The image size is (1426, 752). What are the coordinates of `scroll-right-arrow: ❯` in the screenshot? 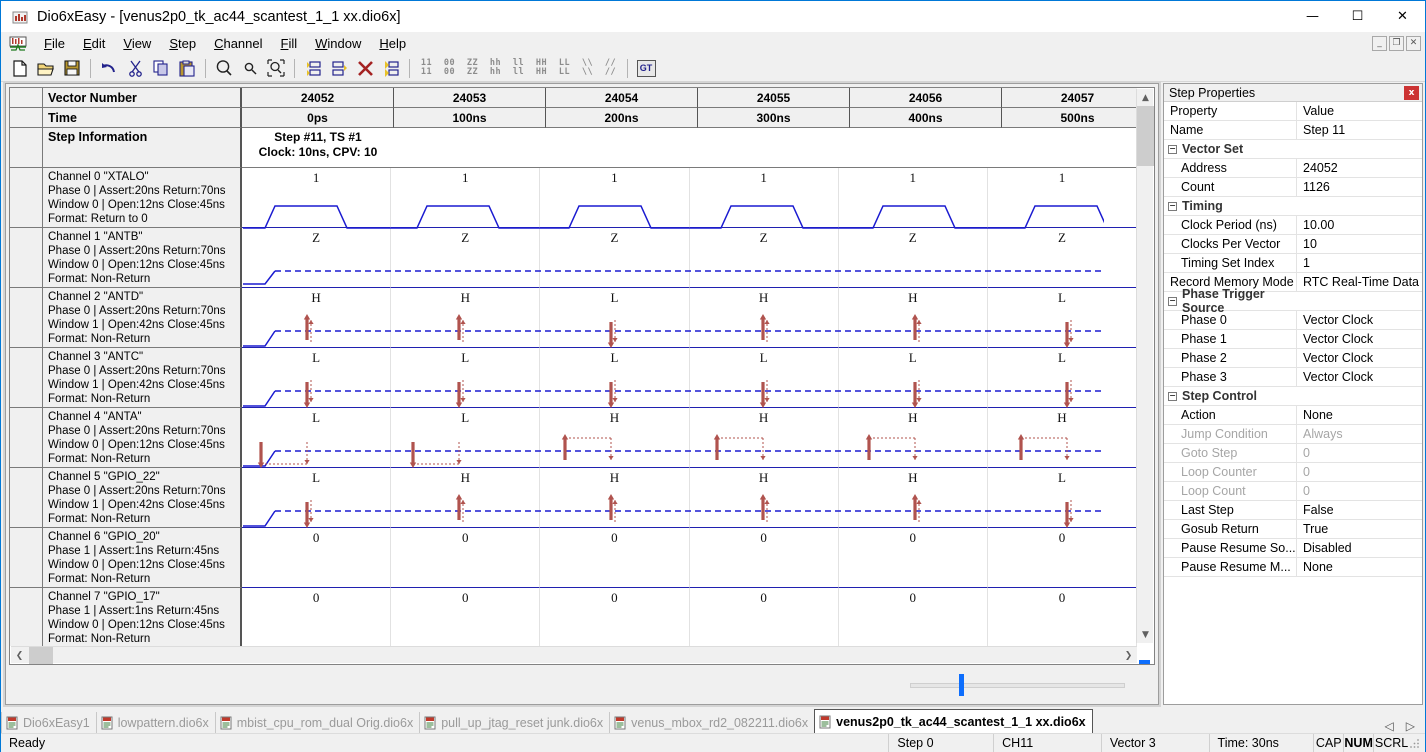 It's located at (1128, 655).